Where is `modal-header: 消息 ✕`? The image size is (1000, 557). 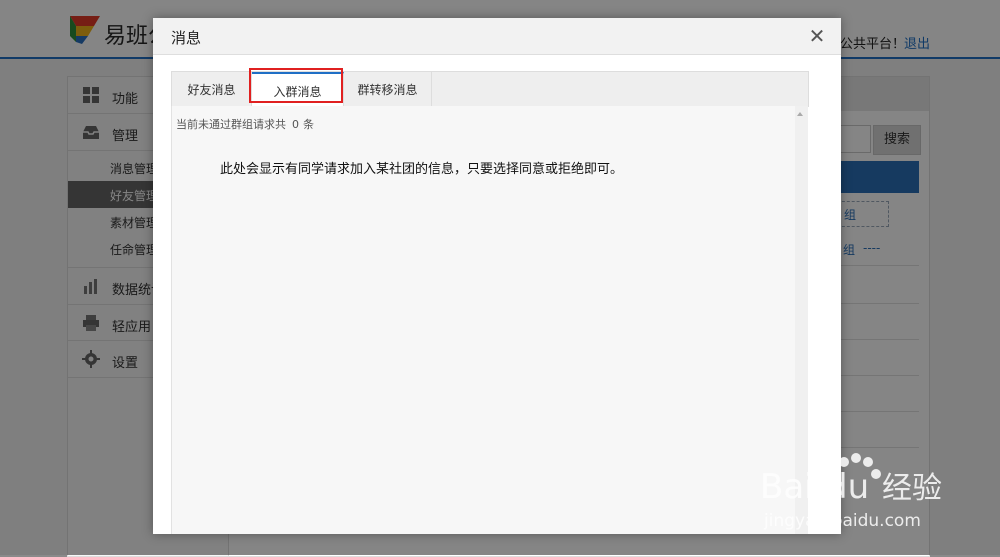
modal-header: 消息 ✕ is located at coordinates (497, 36).